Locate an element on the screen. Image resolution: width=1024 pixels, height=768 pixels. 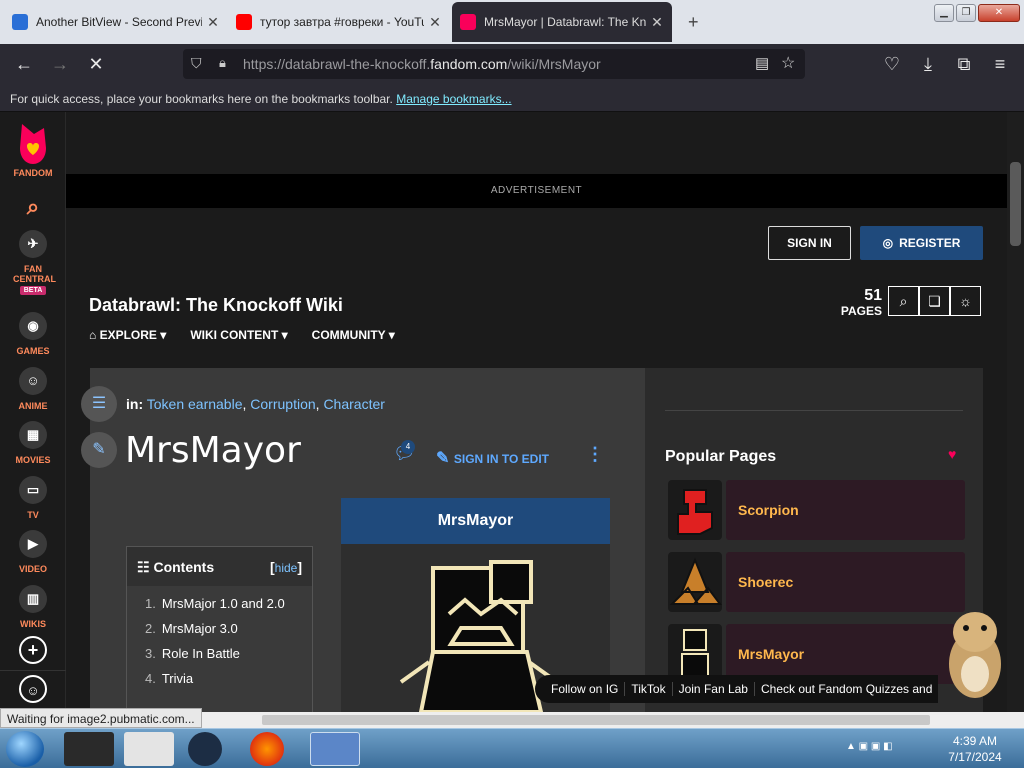
bookmark-star-icon: ☆ is located at coordinates (788, 63).